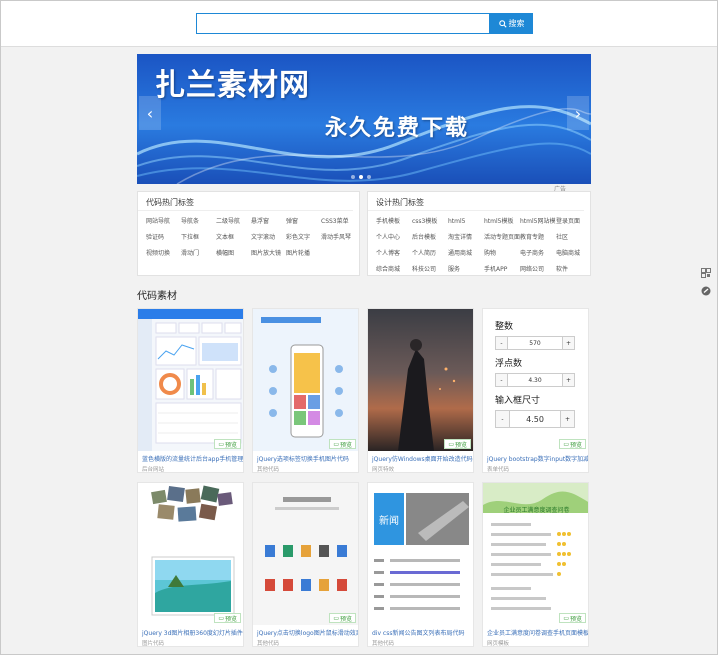  I want to click on stepper-label: 输入框尺寸, so click(518, 401).